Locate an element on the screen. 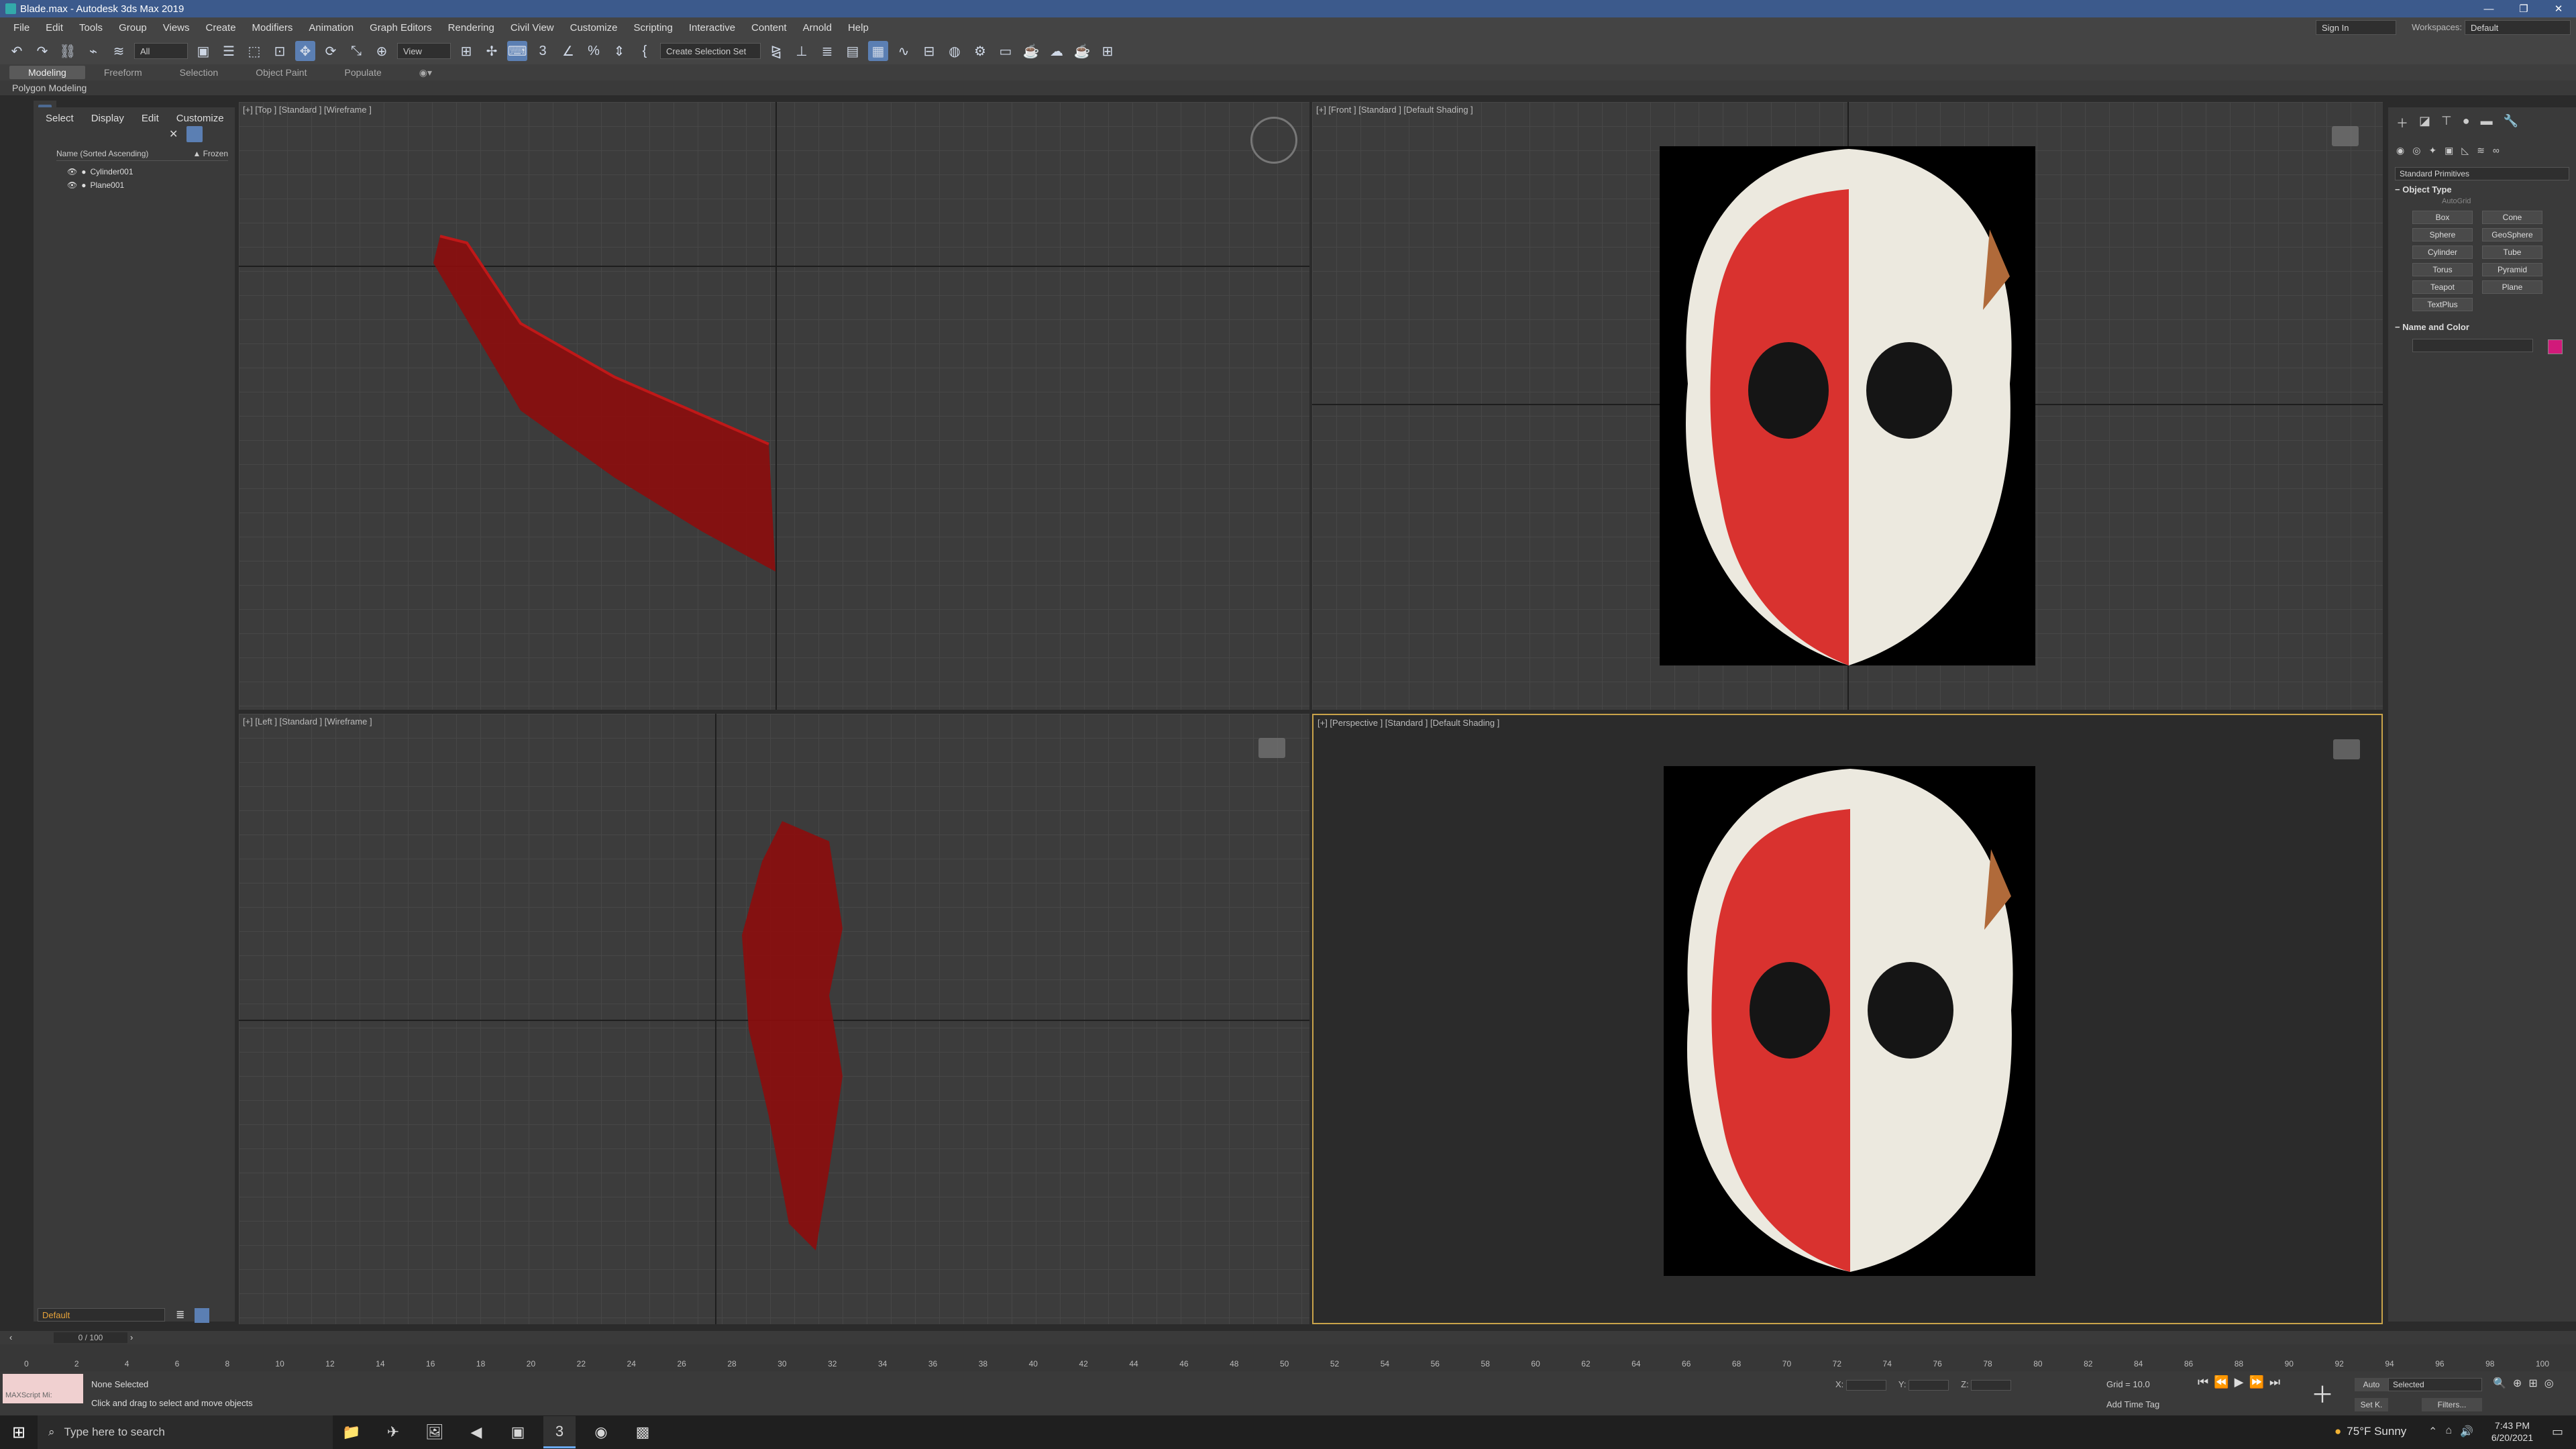 Image resolution: width=2576 pixels, height=1449 pixels. rendered-frame-window-icon: ▭ is located at coordinates (1006, 51).